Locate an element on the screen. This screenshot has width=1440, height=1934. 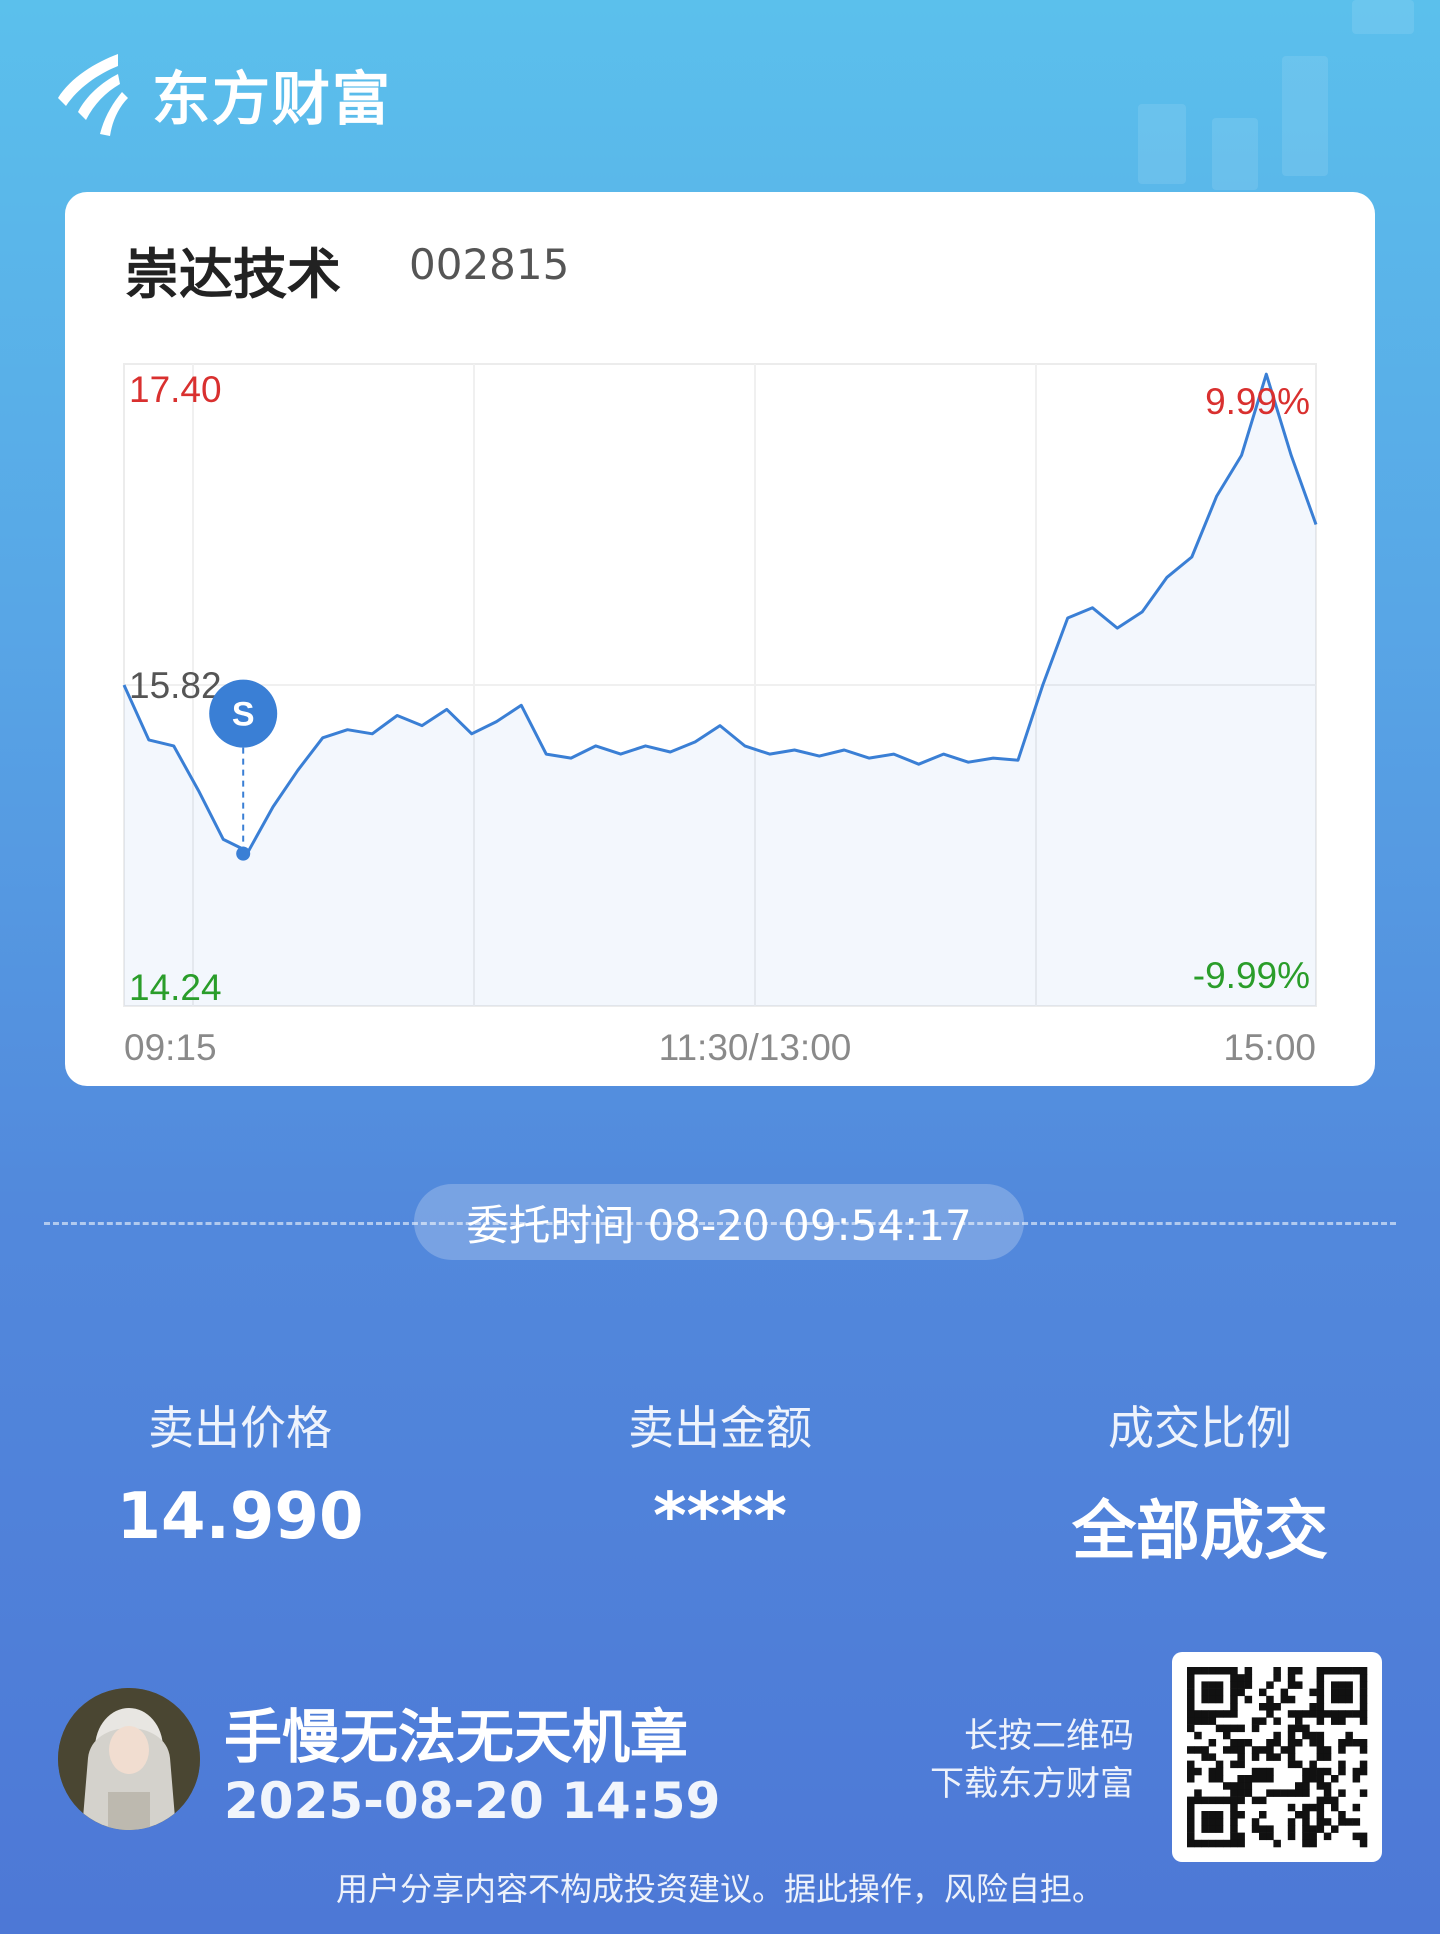
qr-code-icon is located at coordinates (1277, 1757).